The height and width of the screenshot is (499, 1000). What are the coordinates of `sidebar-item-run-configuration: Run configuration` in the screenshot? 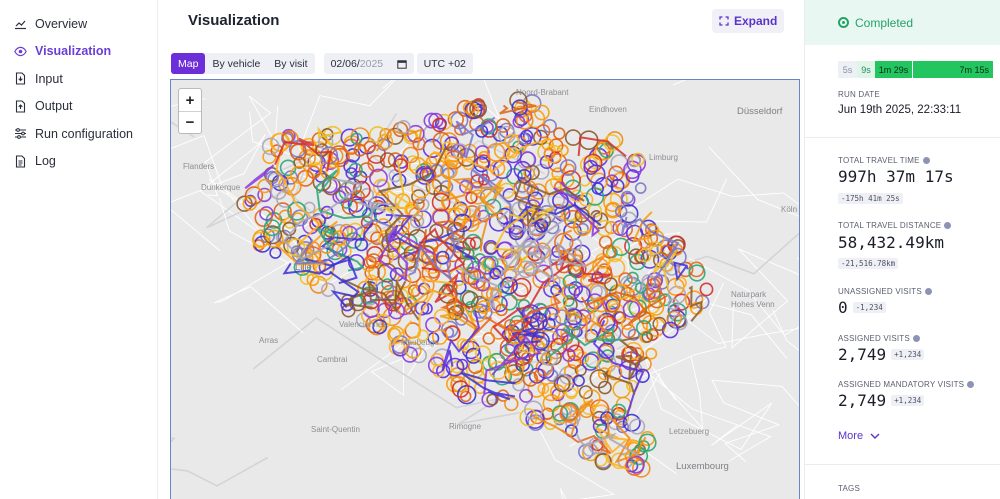 It's located at (78, 134).